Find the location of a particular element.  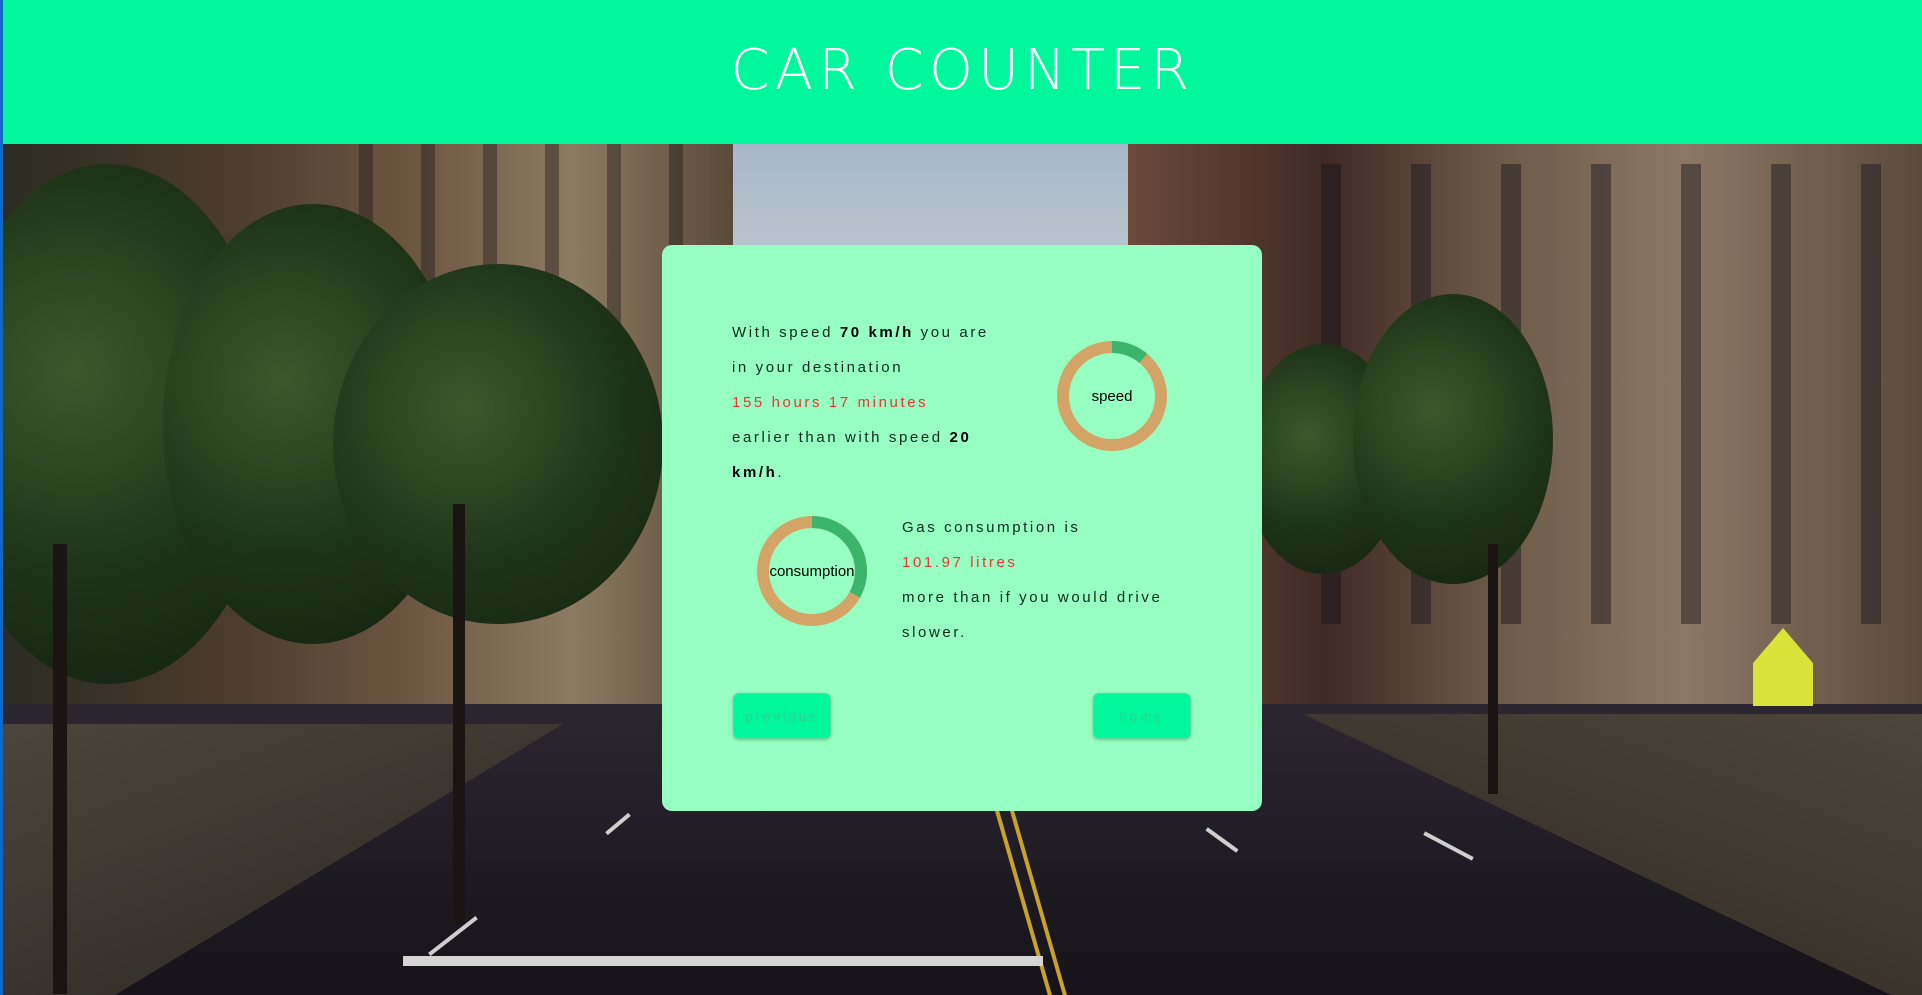

time-saved-value: 155 hours 17 minutes is located at coordinates (830, 402).